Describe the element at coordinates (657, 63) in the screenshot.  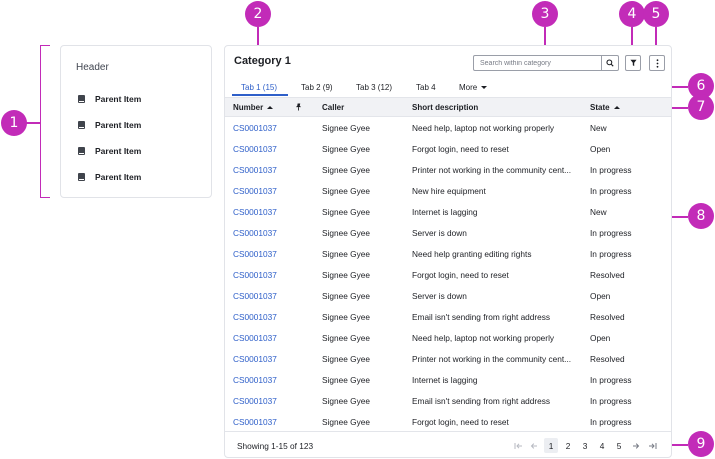
I see `more-options-button` at that location.